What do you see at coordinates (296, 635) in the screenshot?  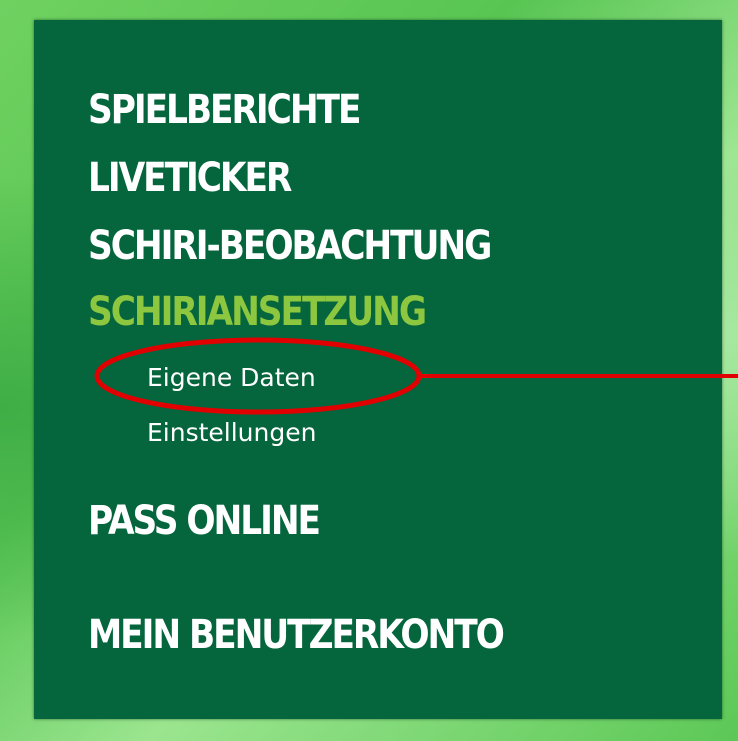 I see `menu-item-mein-benutzerkonto: MEIN BENUTZERKONTO` at bounding box center [296, 635].